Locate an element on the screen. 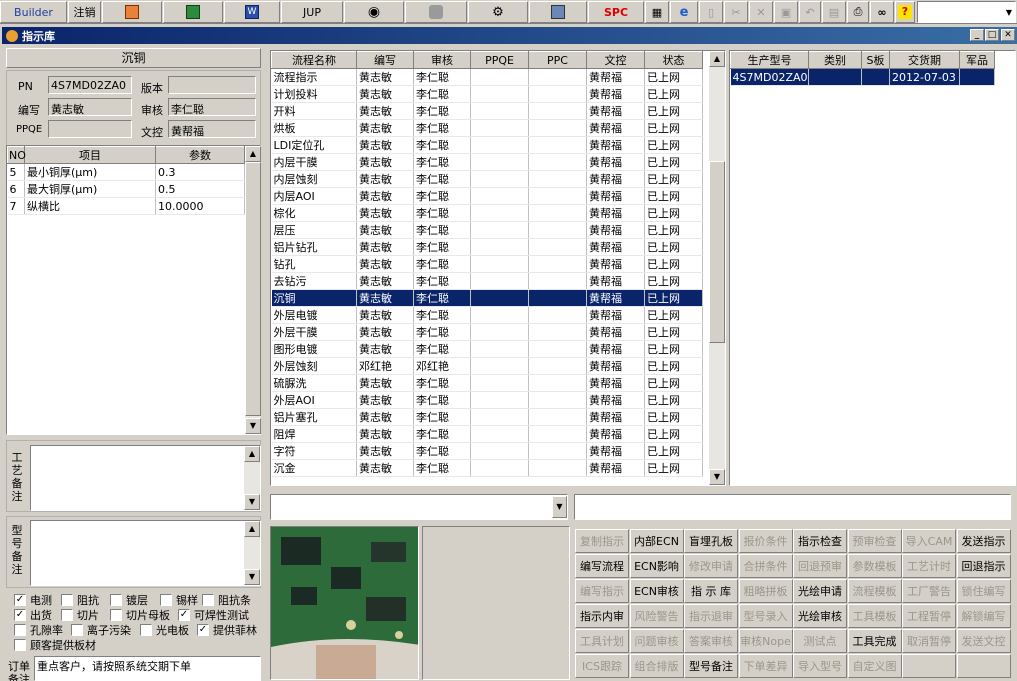 This screenshot has width=1017, height=681. process-row: 外层AOI 黄志敏 李仁聪 黄帮福 已上网 is located at coordinates (487, 400).